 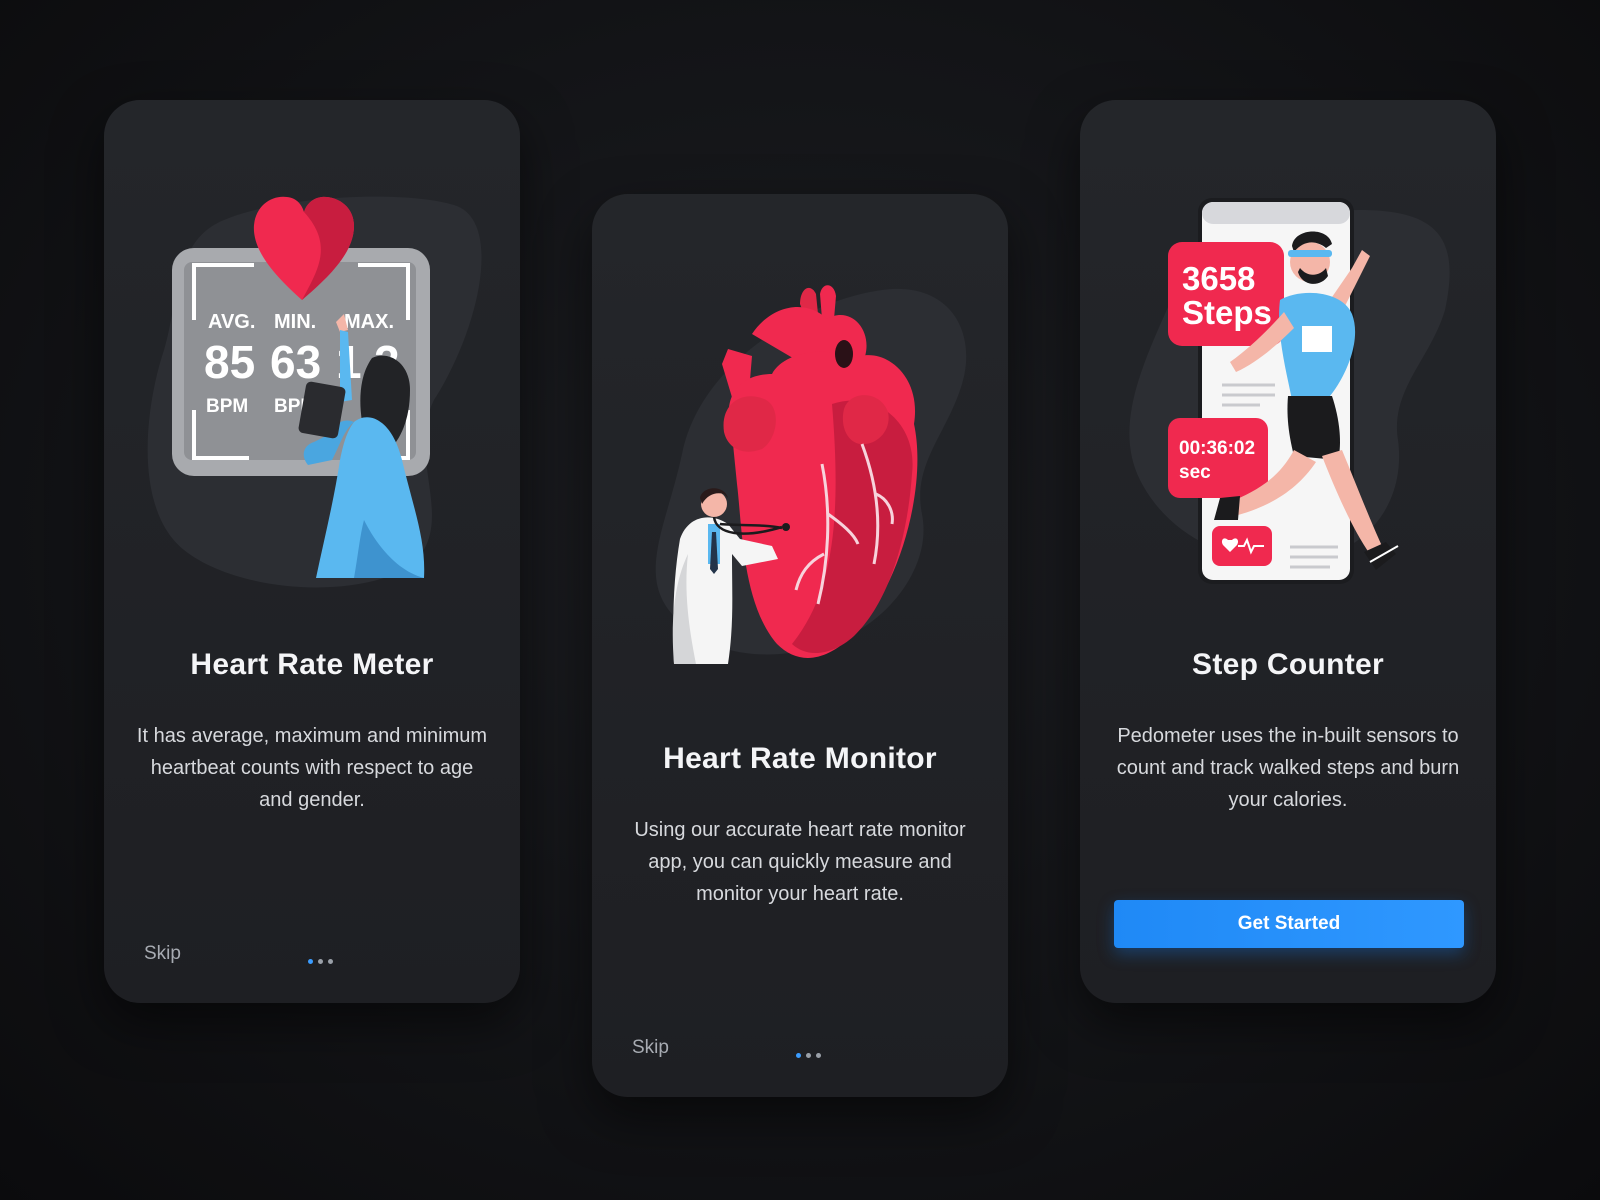 I want to click on heart-pulse-icon, so click(x=1242, y=546).